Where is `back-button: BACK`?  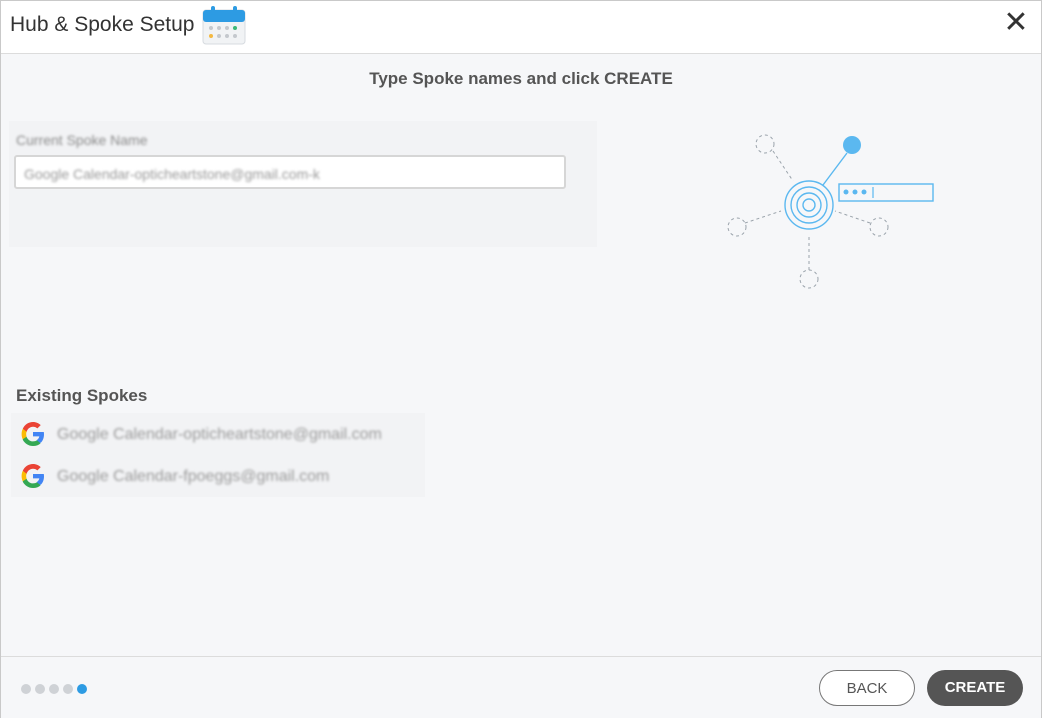 back-button: BACK is located at coordinates (867, 688).